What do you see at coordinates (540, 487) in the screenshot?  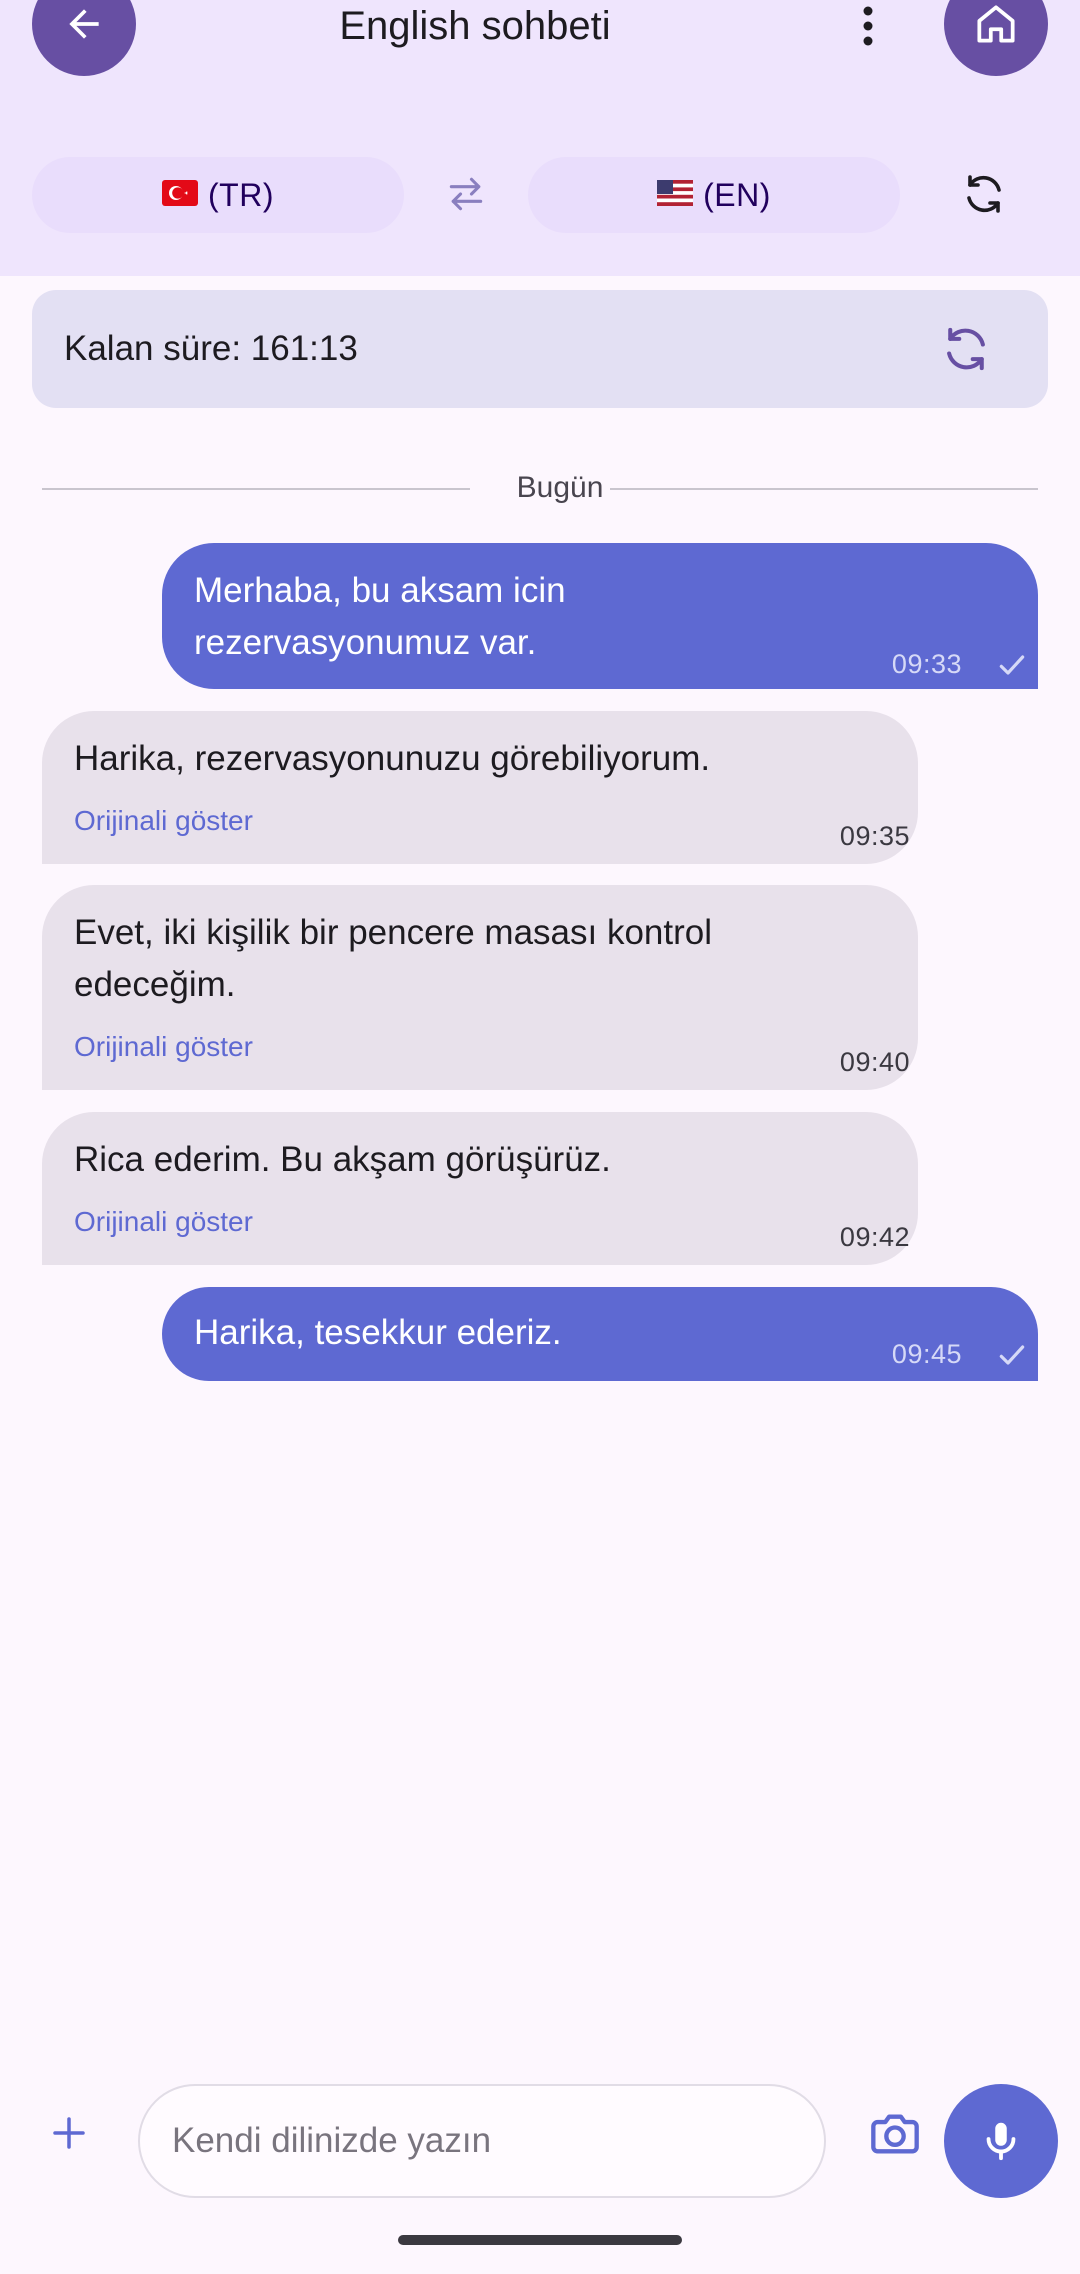 I see `date-divider: Bugün` at bounding box center [540, 487].